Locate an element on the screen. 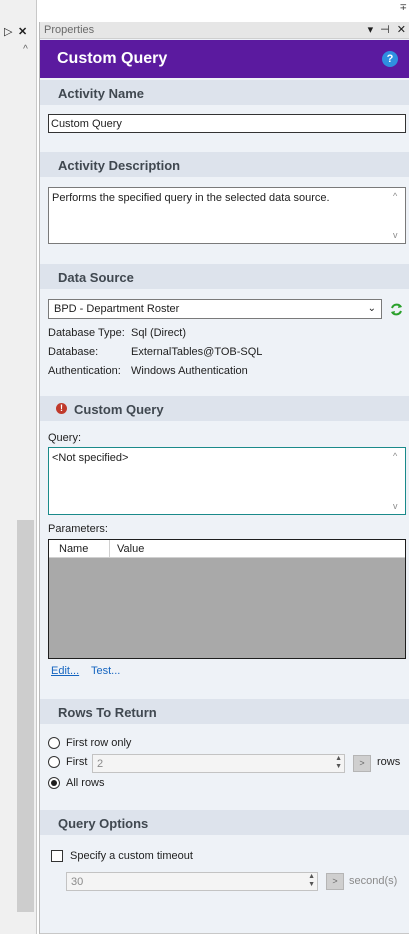 The height and width of the screenshot is (934, 409). left-scrollbar-thumb is located at coordinates (25, 716).